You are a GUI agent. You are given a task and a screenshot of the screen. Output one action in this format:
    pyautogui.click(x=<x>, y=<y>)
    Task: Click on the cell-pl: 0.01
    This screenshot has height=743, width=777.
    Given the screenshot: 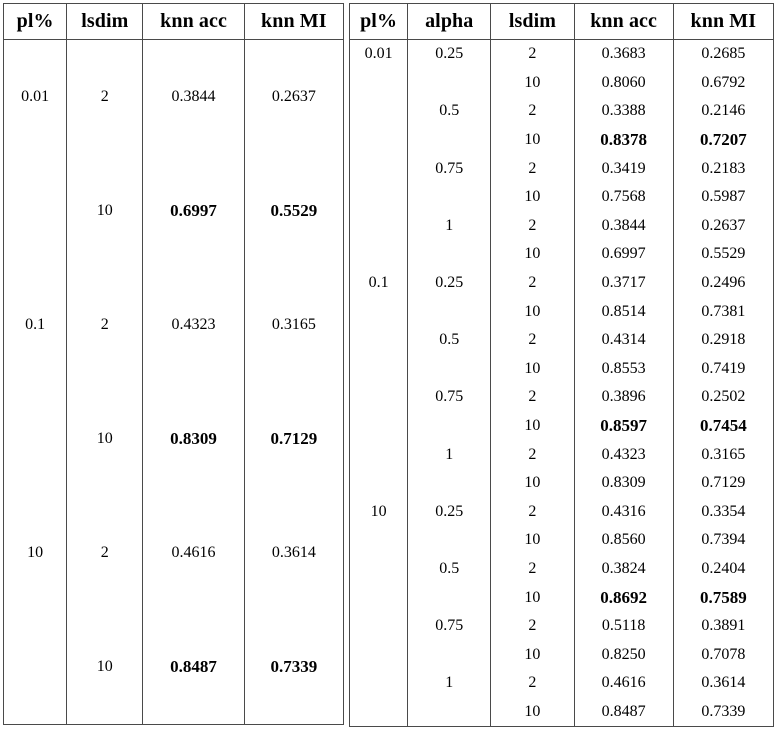 What is the action you would take?
    pyautogui.click(x=35, y=96)
    